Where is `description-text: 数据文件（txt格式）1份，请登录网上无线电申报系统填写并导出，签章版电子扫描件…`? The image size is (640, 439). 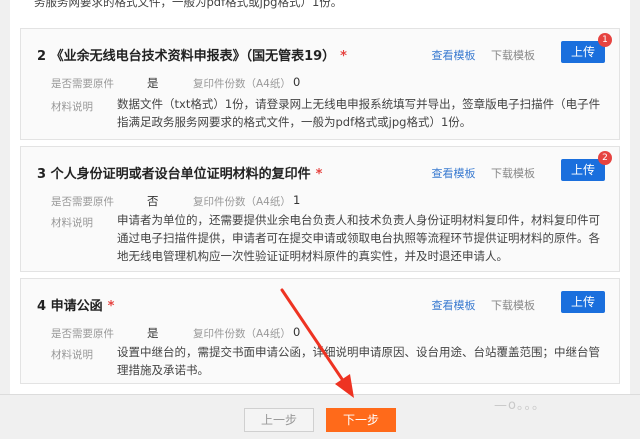
description-text: 数据文件（txt格式）1份，请登录网上无线电申报系统填写并导出，签章版电子扫描件… is located at coordinates (359, 113).